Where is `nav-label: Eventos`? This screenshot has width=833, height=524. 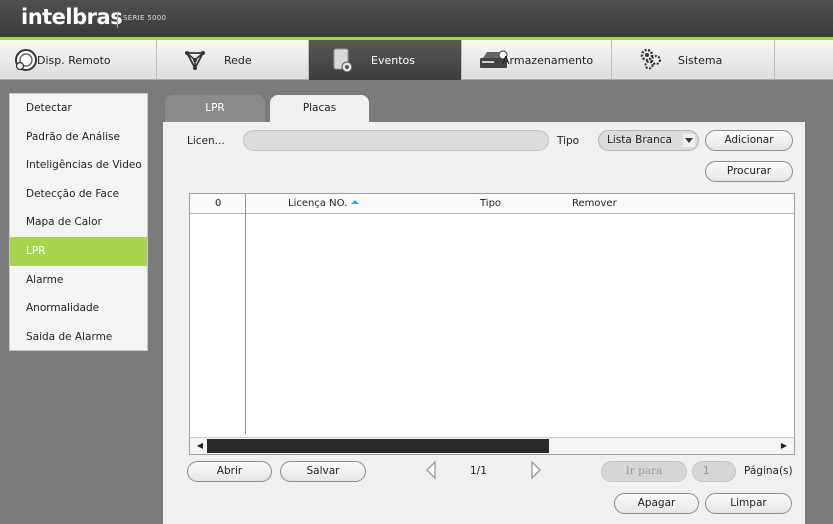 nav-label: Eventos is located at coordinates (393, 60).